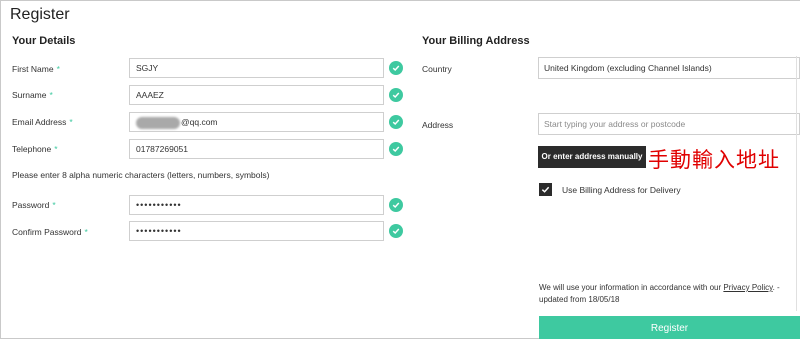  I want to click on country-label: Country, so click(437, 69).